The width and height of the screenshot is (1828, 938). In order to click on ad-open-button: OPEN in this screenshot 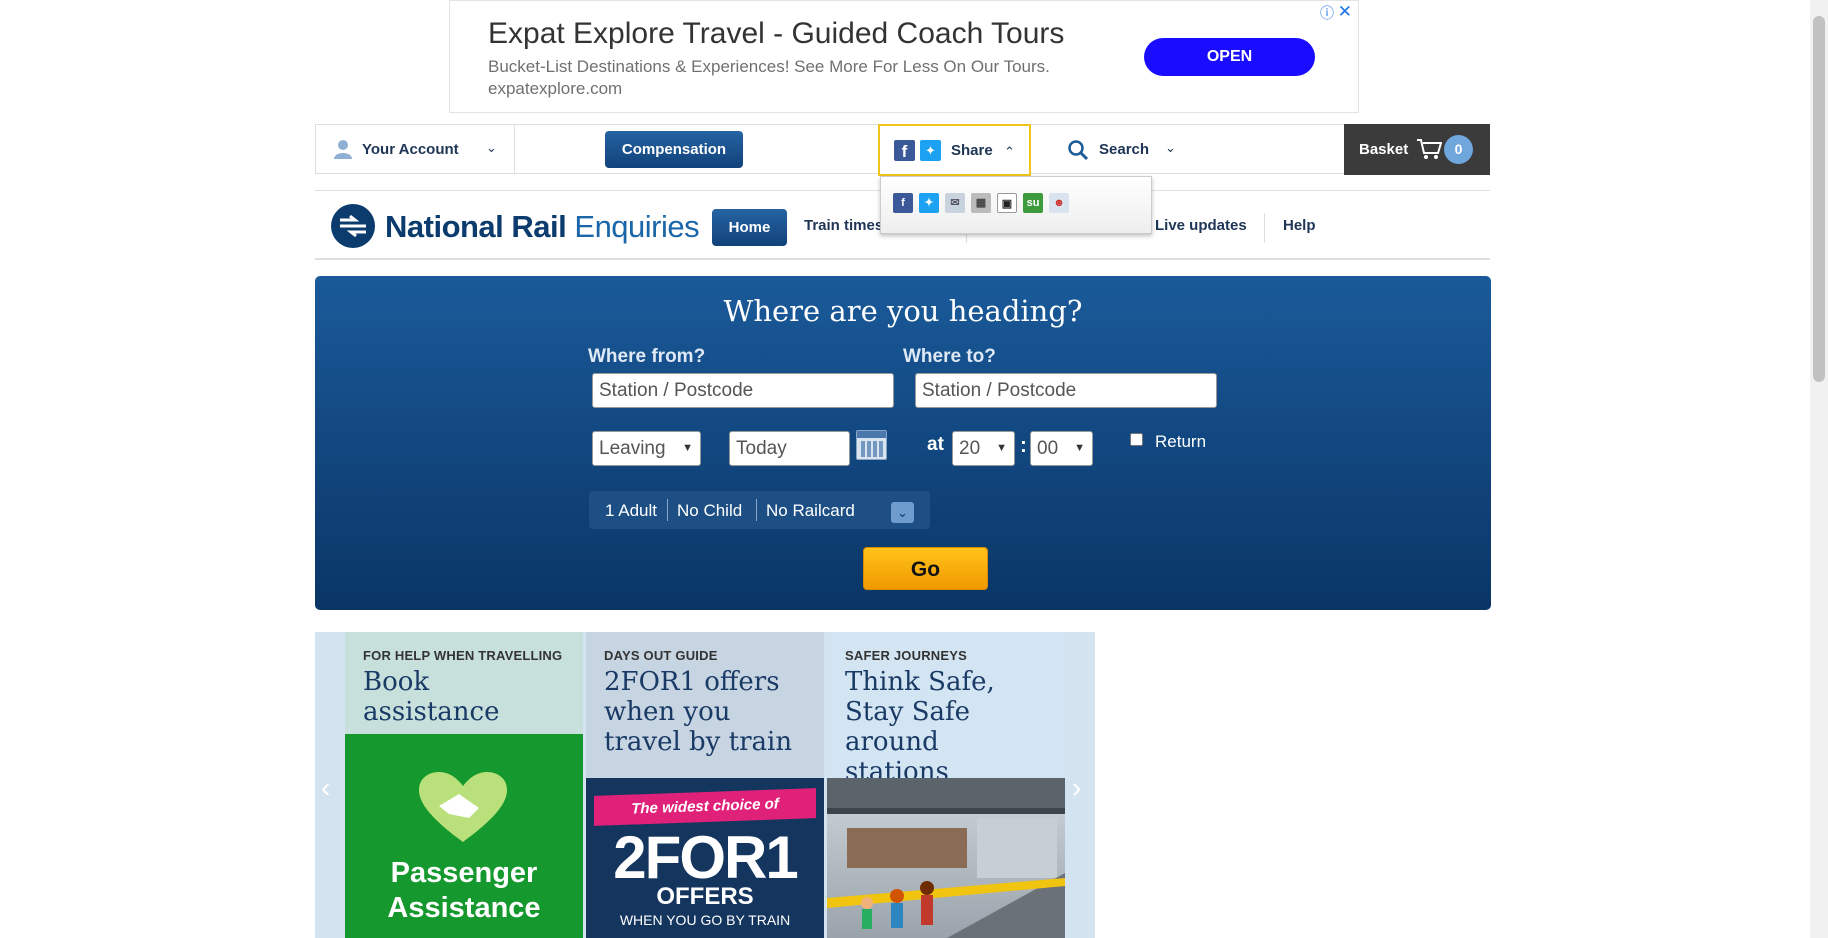, I will do `click(1229, 57)`.